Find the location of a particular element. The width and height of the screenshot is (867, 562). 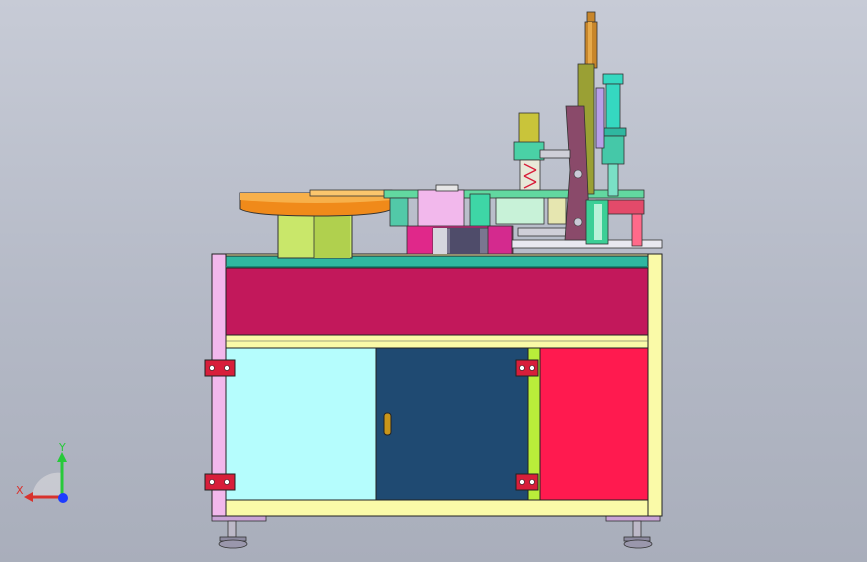

vibratory-bowl-feeder is located at coordinates (316, 224).